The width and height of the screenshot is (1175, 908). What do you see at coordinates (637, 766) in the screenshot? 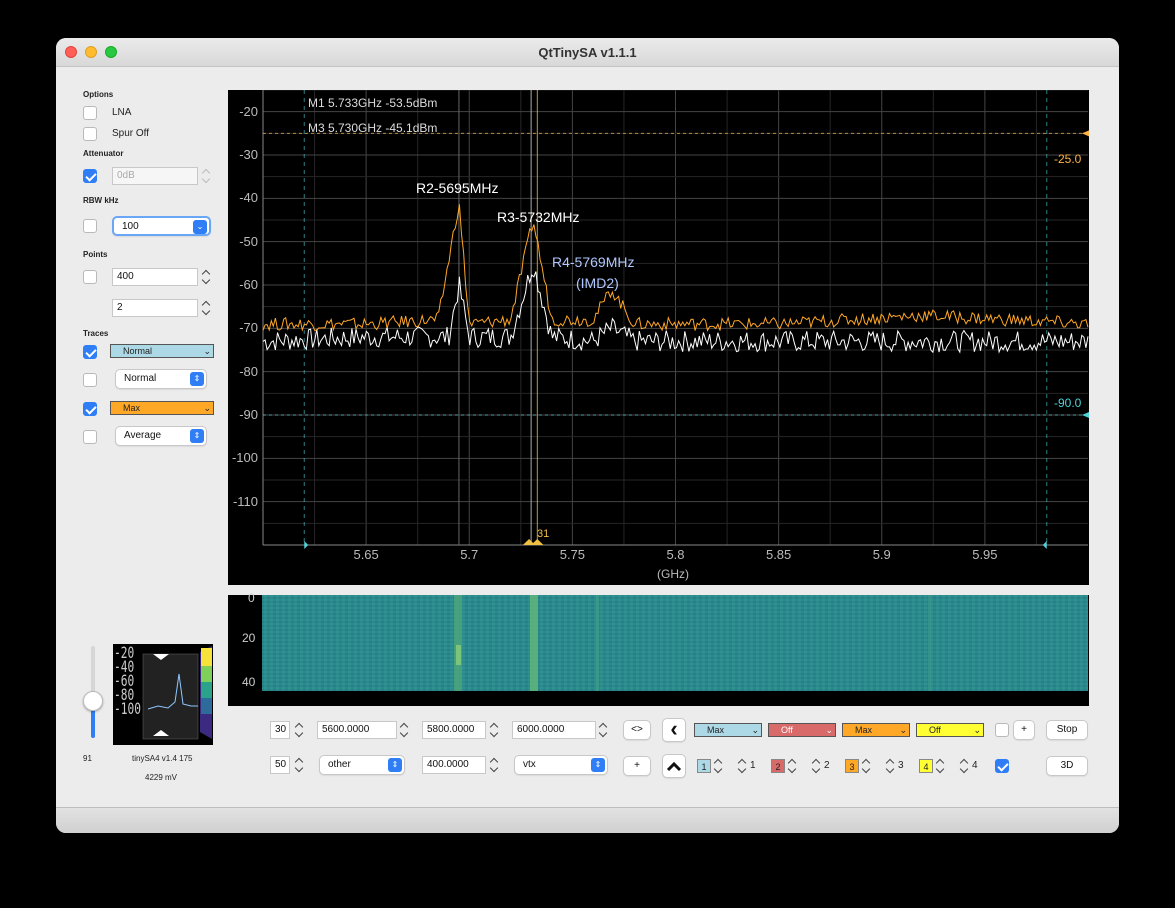
I see `add-marker-button: +` at bounding box center [637, 766].